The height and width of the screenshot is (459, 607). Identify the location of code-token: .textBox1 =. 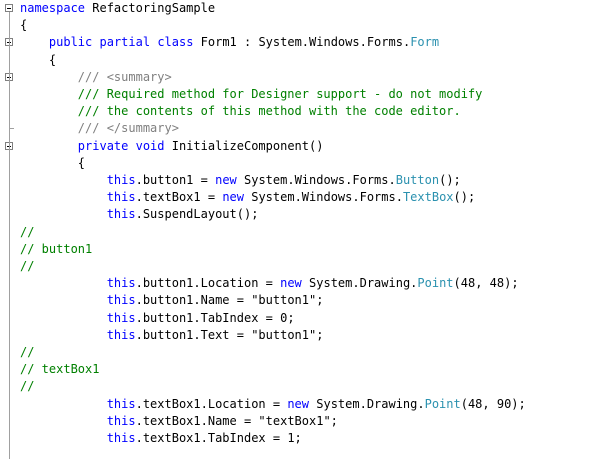
(179, 197).